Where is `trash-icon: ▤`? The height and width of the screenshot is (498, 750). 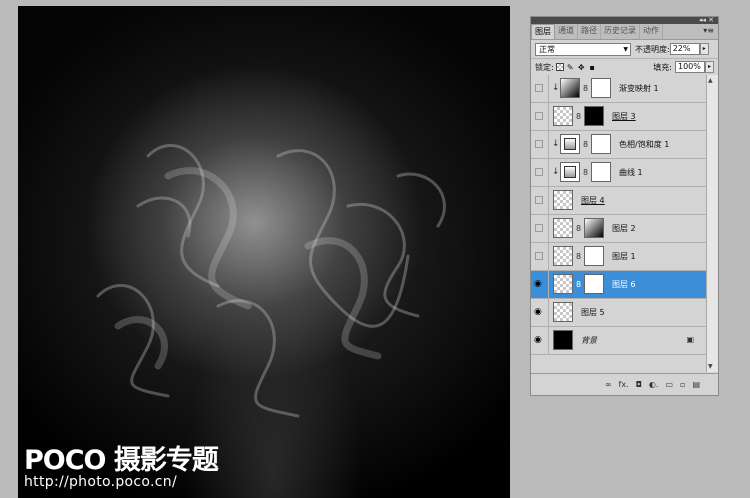 trash-icon: ▤ is located at coordinates (696, 384).